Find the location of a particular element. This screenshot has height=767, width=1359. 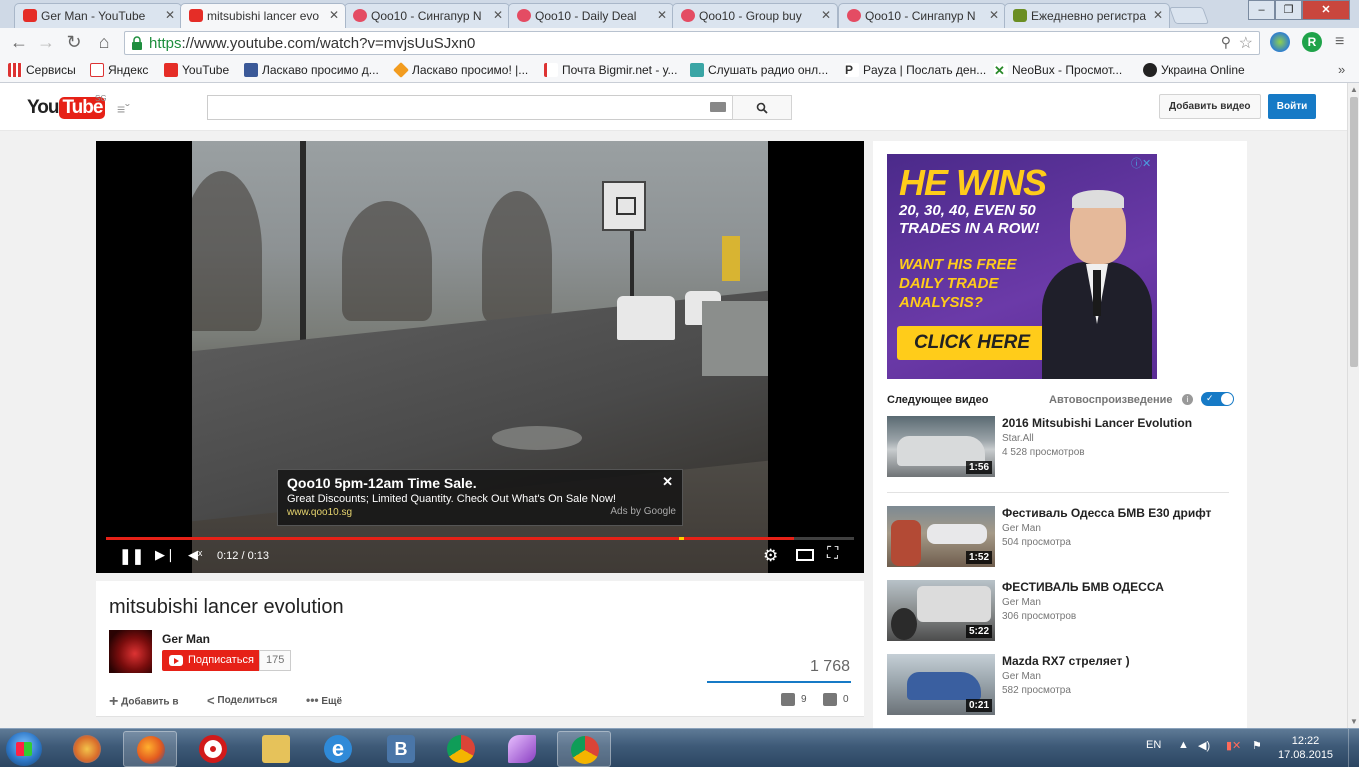

taskbar-ie: e is located at coordinates (338, 749).